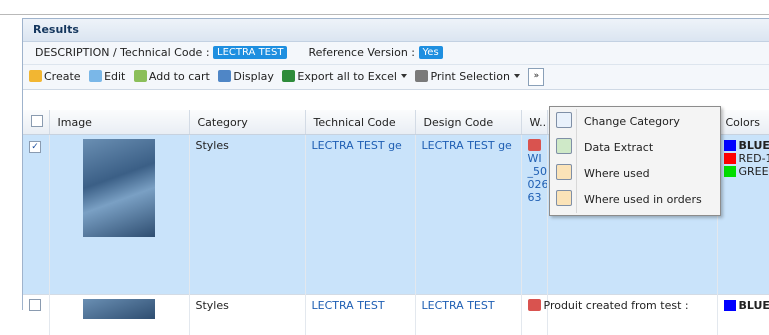  I want to click on edit-icon, so click(95, 76).